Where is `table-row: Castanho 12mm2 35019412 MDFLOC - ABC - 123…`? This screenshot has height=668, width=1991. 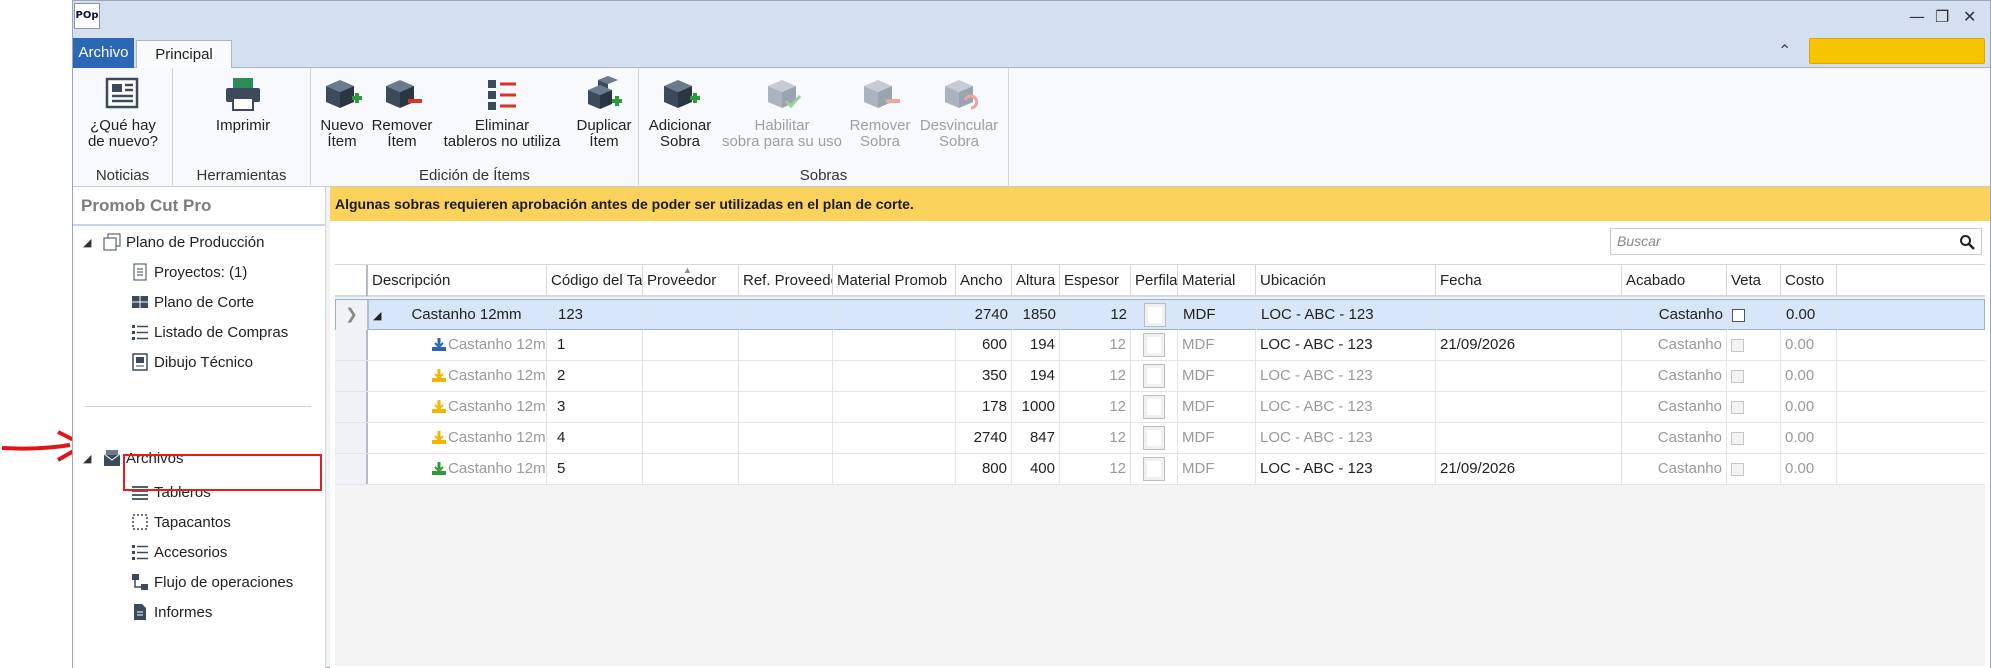 table-row: Castanho 12mm2 35019412 MDFLOC - ABC - 123… is located at coordinates (1160, 376).